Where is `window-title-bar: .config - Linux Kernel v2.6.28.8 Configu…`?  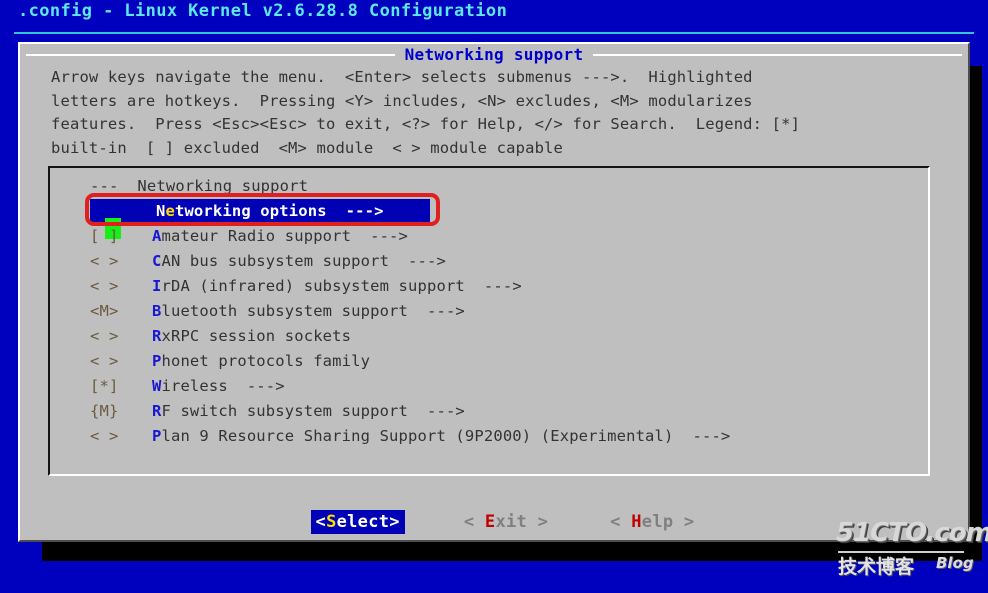
window-title-bar: .config - Linux Kernel v2.6.28.8 Configu… is located at coordinates (494, 17).